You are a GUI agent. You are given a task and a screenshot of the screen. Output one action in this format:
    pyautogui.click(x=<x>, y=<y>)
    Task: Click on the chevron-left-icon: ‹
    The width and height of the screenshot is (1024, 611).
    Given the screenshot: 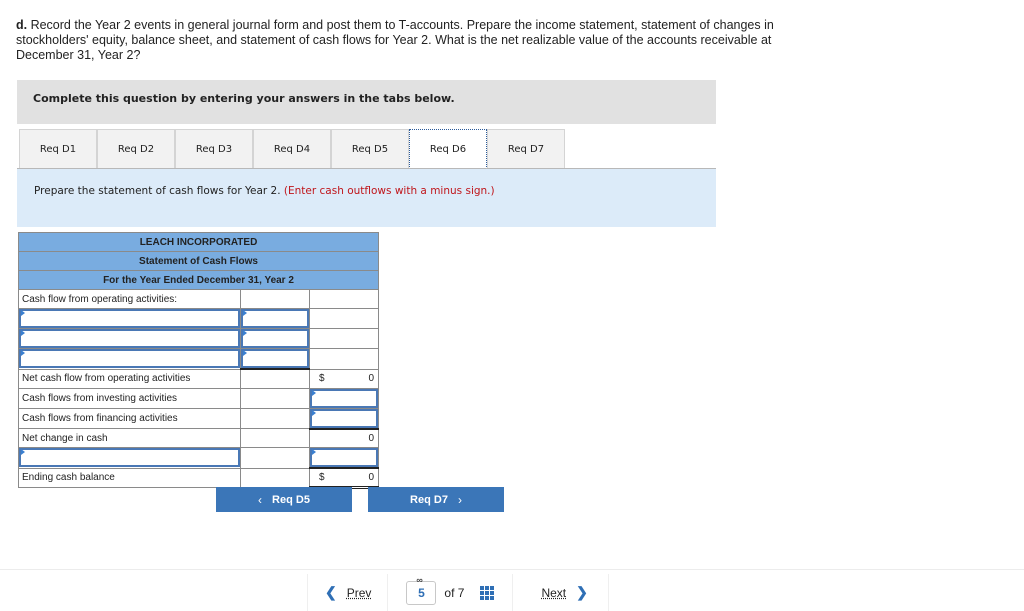 What is the action you would take?
    pyautogui.click(x=260, y=499)
    